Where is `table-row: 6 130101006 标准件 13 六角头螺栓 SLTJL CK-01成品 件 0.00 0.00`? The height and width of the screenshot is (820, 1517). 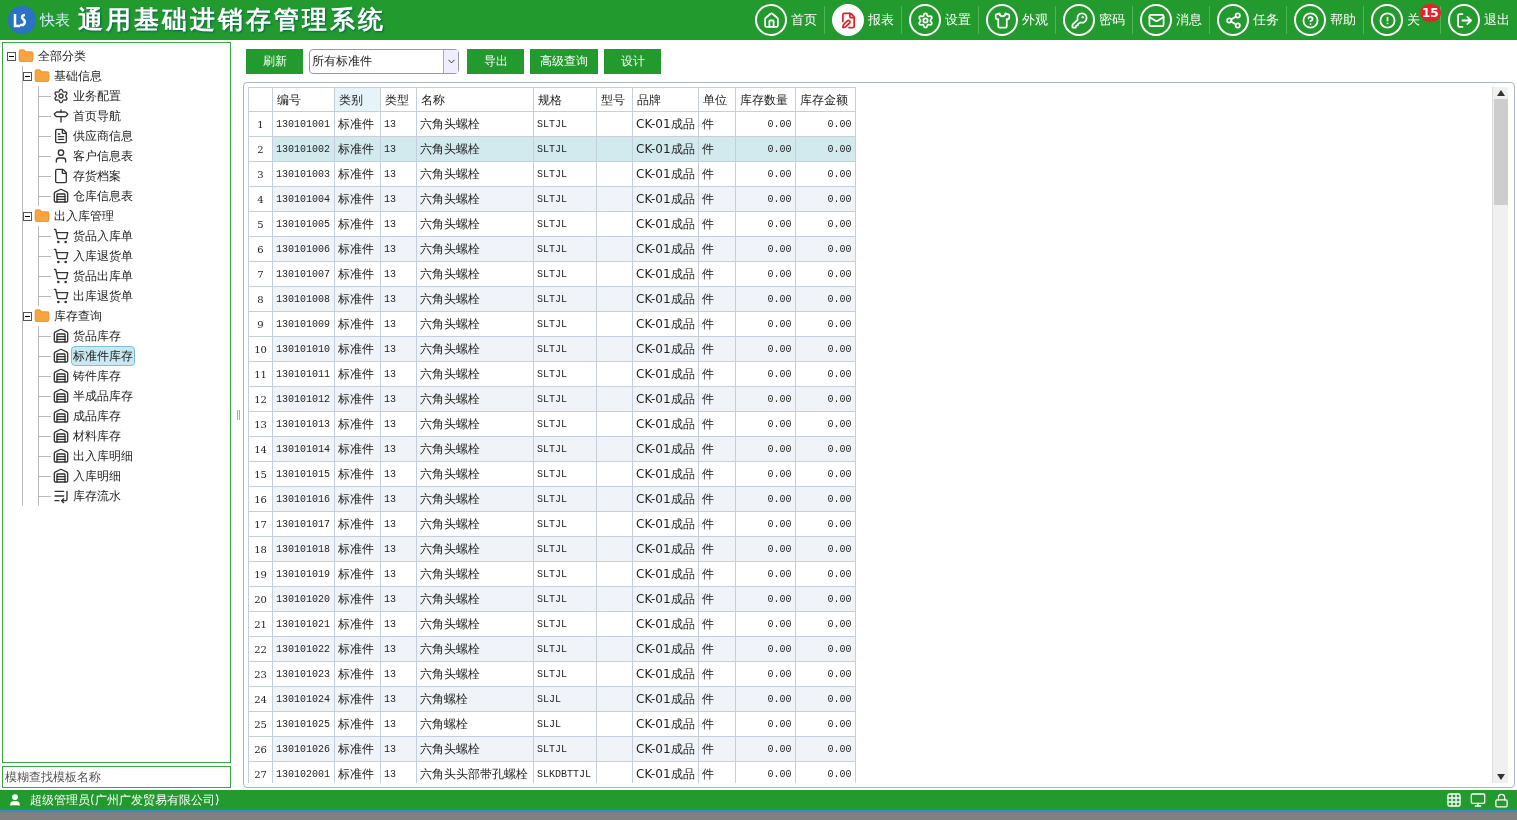
table-row: 6 130101006 标准件 13 六角头螺栓 SLTJL CK-01成品 件 0.00 0.00 is located at coordinates (552, 249).